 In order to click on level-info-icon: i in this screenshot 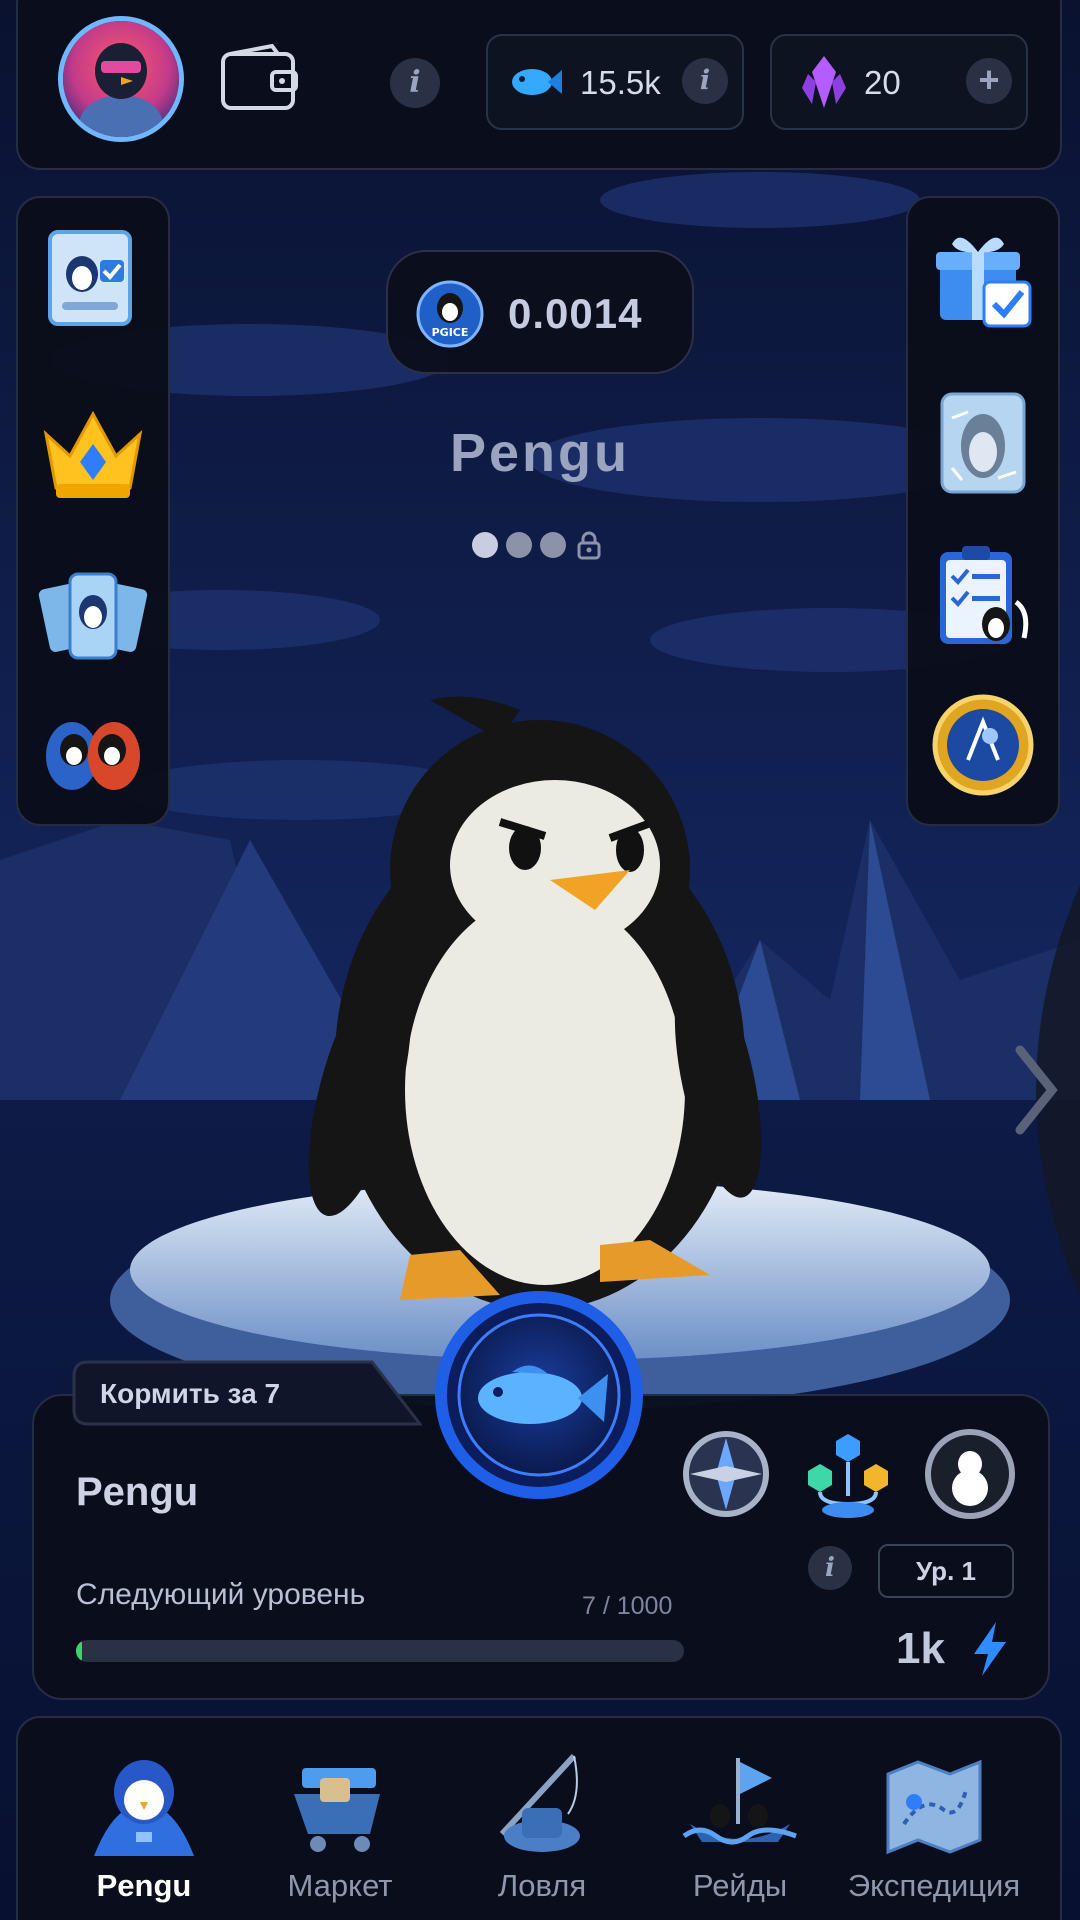, I will do `click(830, 1568)`.